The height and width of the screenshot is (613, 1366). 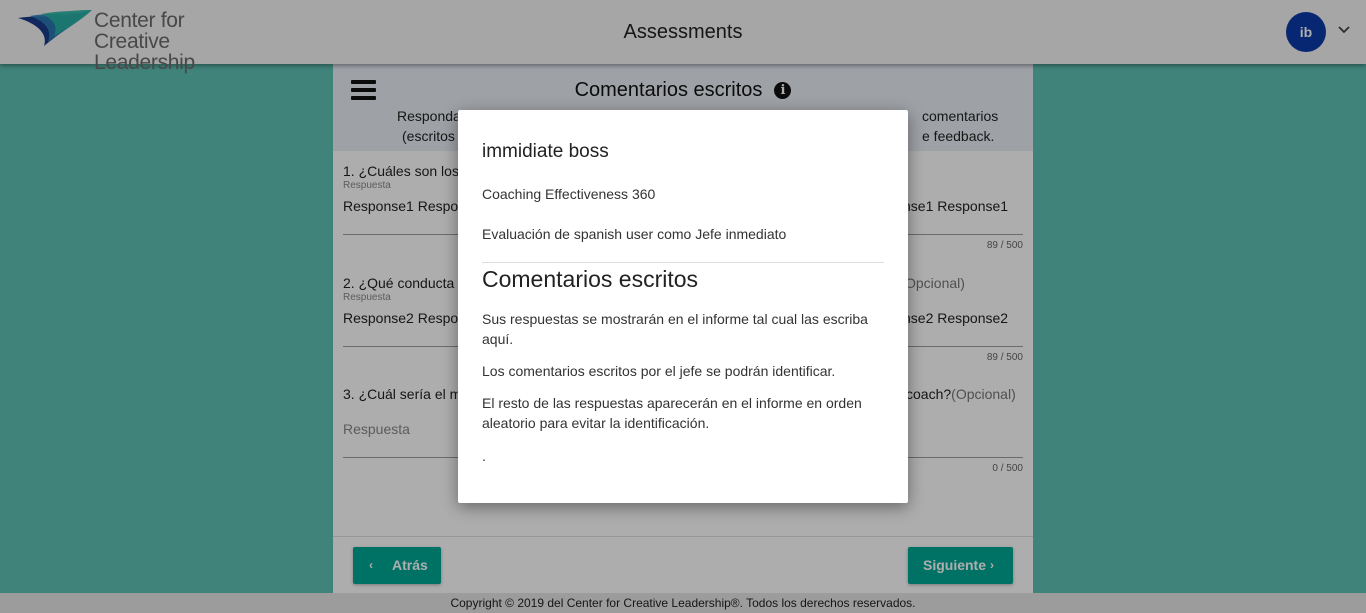 I want to click on dialog-divider, so click(x=683, y=262).